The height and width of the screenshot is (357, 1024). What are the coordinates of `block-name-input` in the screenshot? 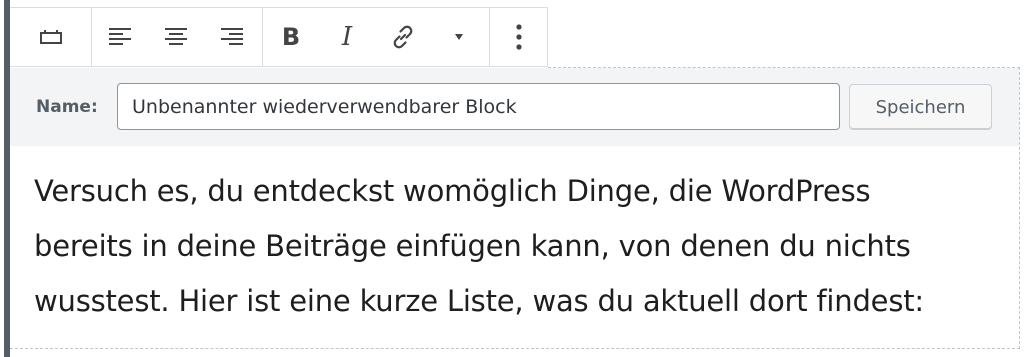 It's located at (478, 106).